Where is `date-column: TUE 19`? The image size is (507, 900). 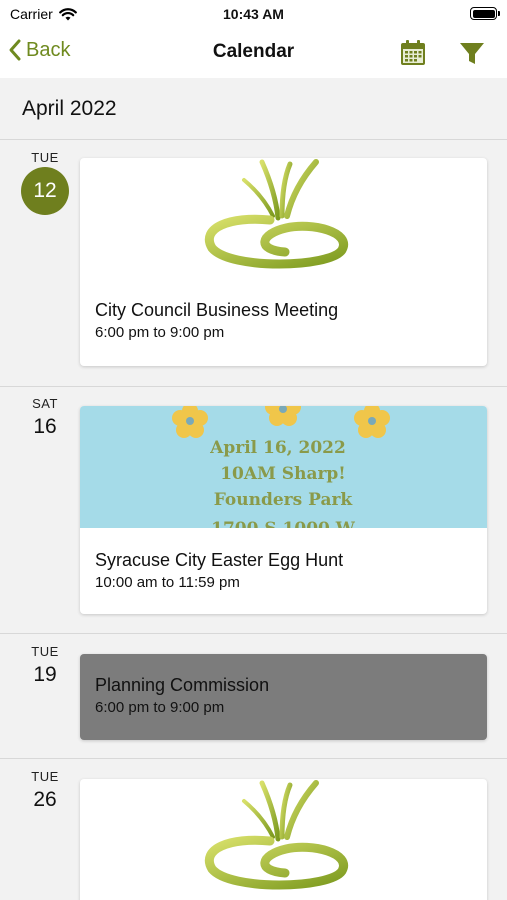
date-column: TUE 19 is located at coordinates (45, 665).